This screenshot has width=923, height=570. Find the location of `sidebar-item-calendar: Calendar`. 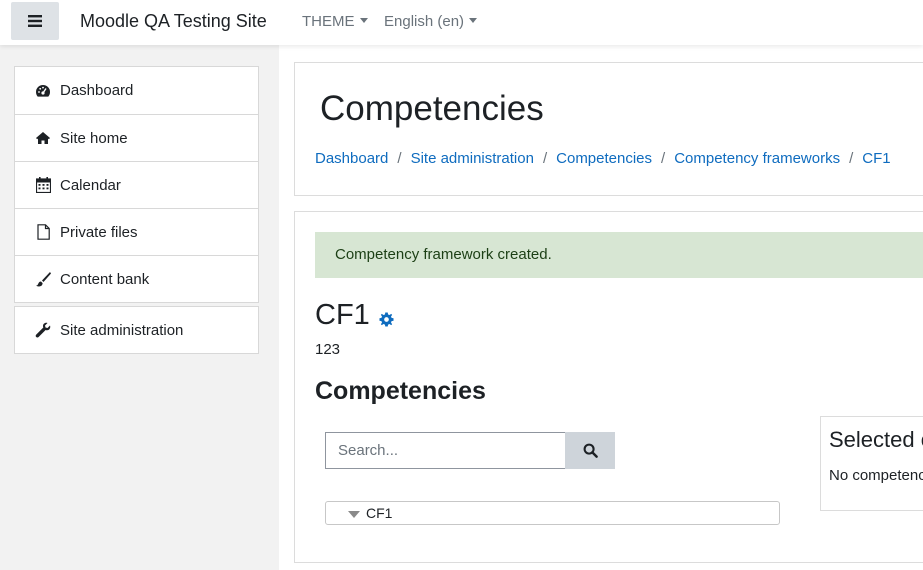

sidebar-item-calendar: Calendar is located at coordinates (136, 184).